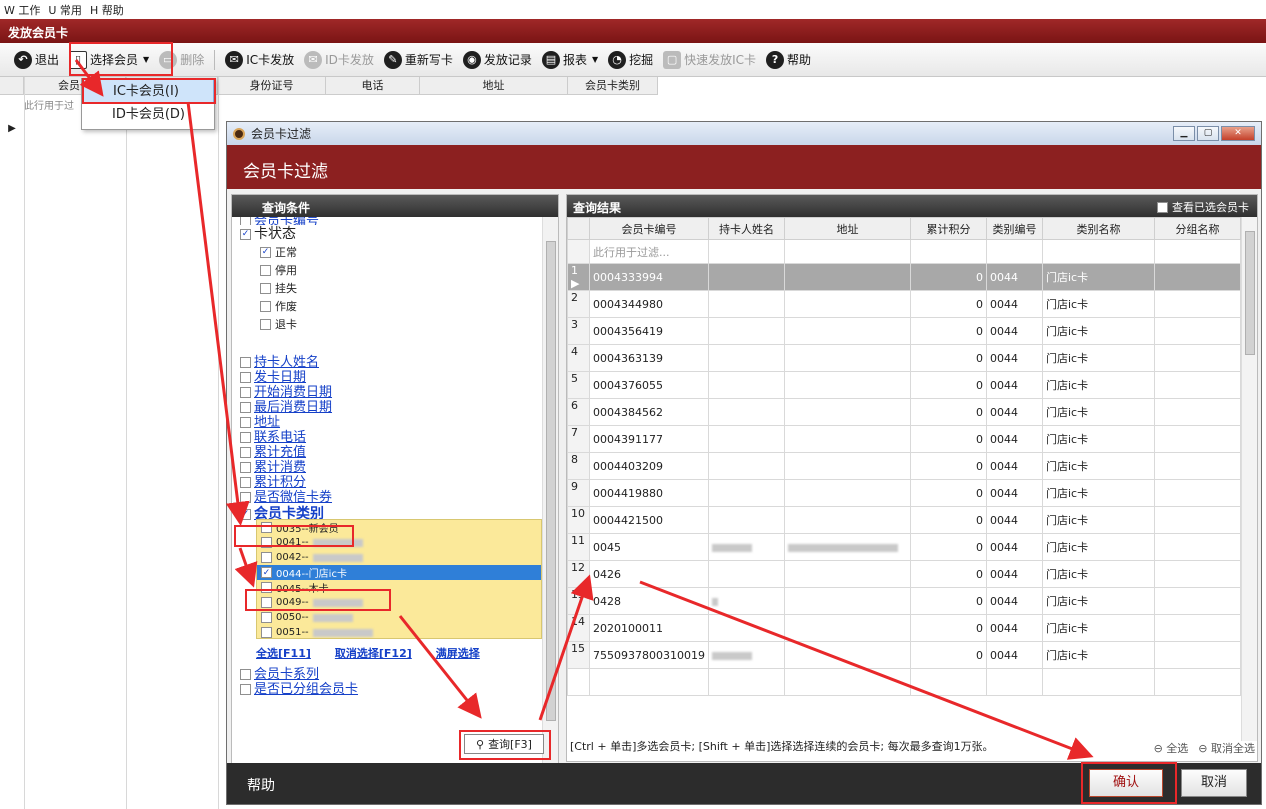 The height and width of the screenshot is (809, 1266). I want to click on status-option: 作废, so click(387, 306).